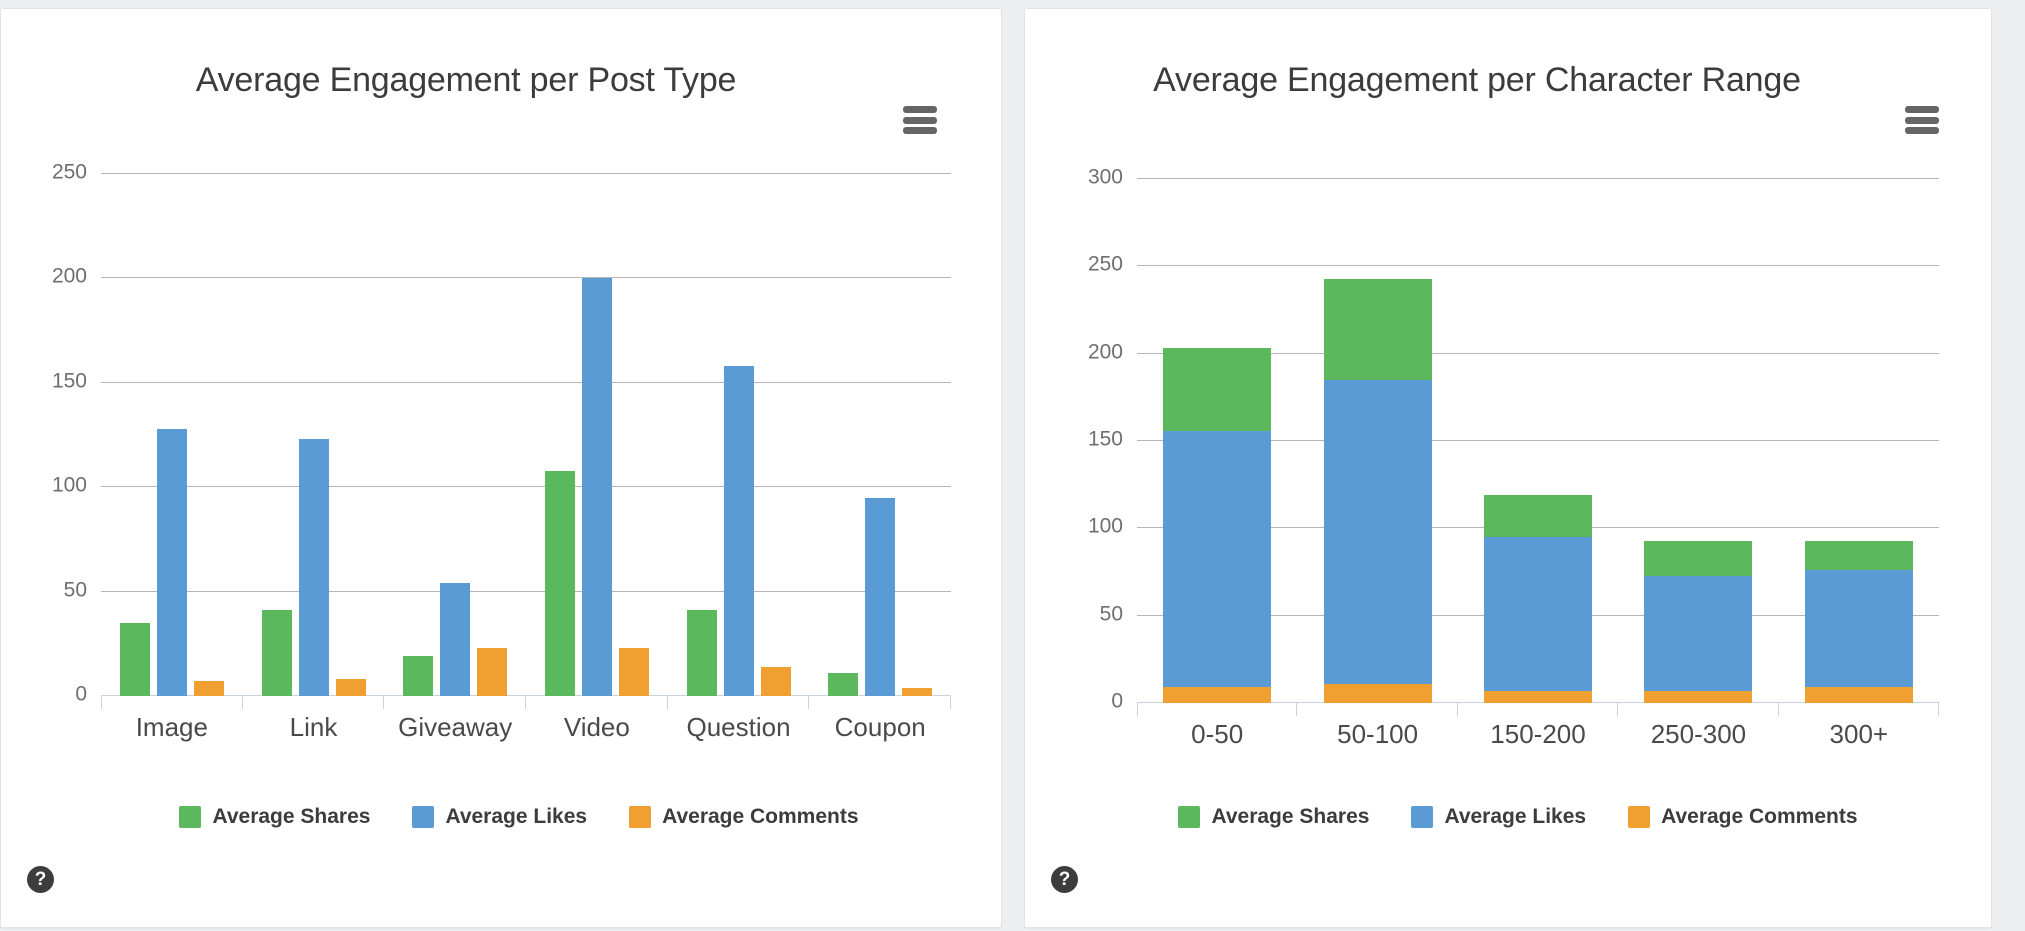  Describe the element at coordinates (69, 485) in the screenshot. I see `y-axis-tick-label: 100` at that location.